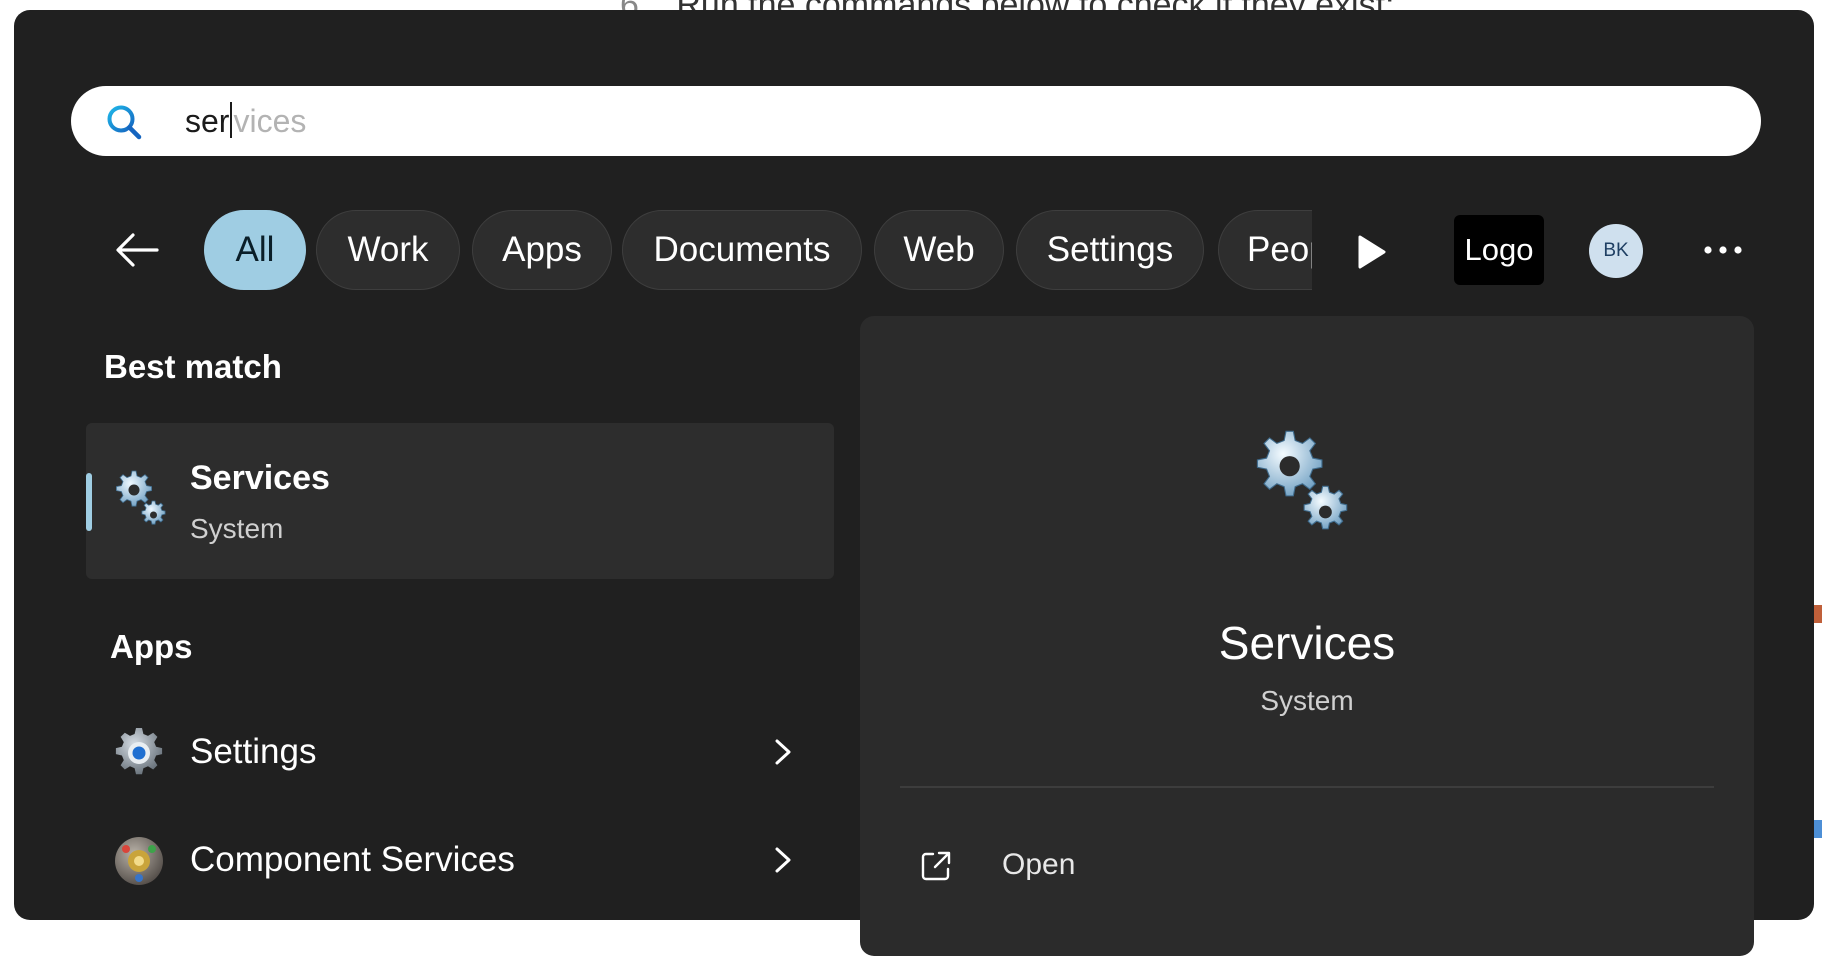 The image size is (1822, 956). What do you see at coordinates (1265, 250) in the screenshot?
I see `filter-pill-people: Peop` at bounding box center [1265, 250].